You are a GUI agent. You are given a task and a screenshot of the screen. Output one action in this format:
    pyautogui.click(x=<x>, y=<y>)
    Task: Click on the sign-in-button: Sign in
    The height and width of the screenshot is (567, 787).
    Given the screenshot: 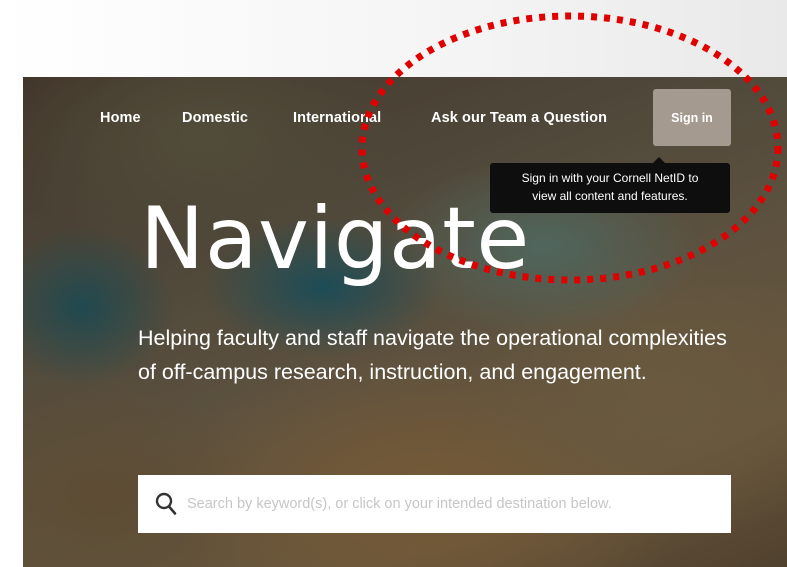 What is the action you would take?
    pyautogui.click(x=692, y=117)
    